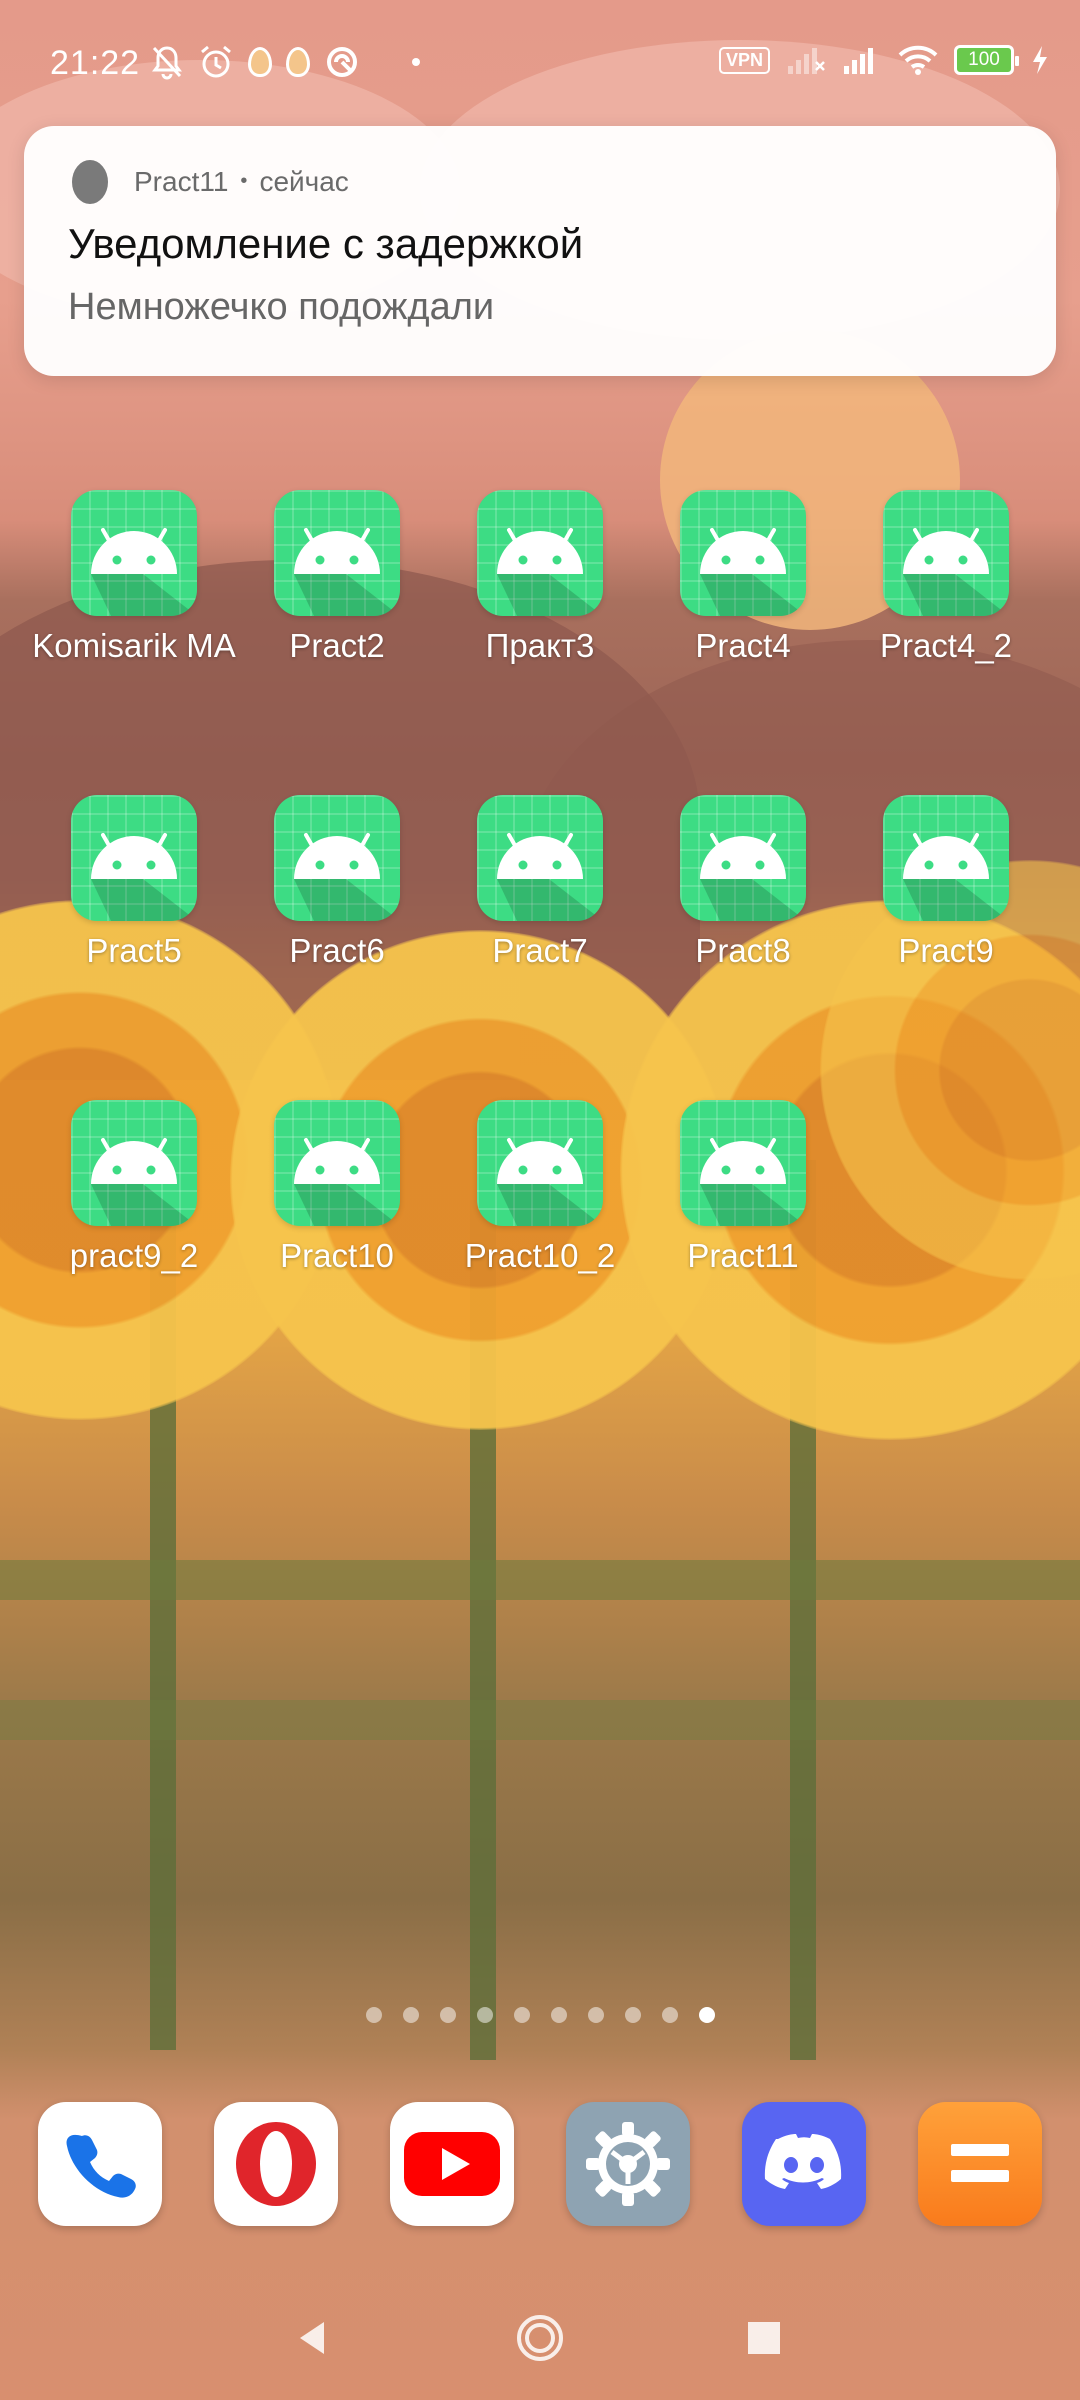  Describe the element at coordinates (337, 950) in the screenshot. I see `app-label: Pract6` at that location.